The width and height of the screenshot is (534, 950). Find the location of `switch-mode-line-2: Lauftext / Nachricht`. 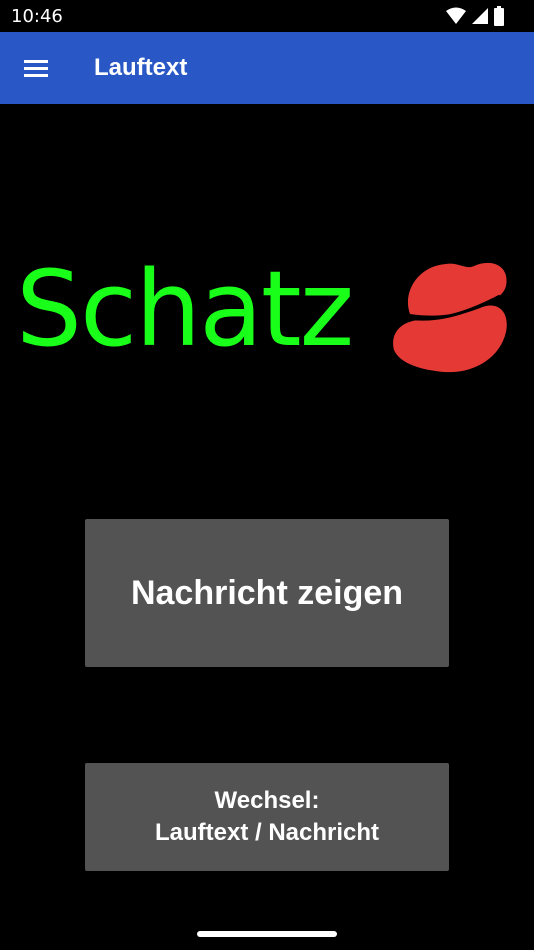

switch-mode-line-2: Lauftext / Nachricht is located at coordinates (267, 832).